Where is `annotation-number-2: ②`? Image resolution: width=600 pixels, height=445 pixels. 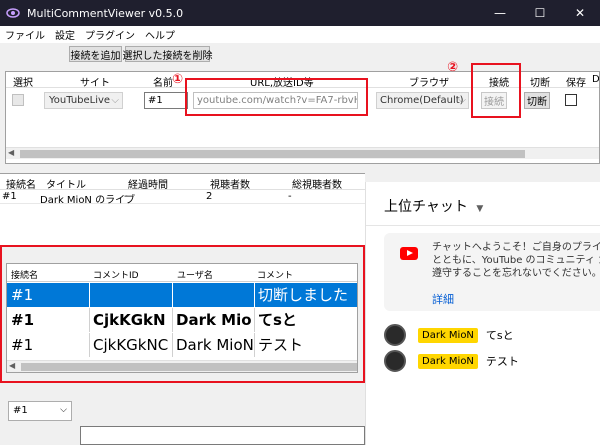 annotation-number-2: ② is located at coordinates (453, 67).